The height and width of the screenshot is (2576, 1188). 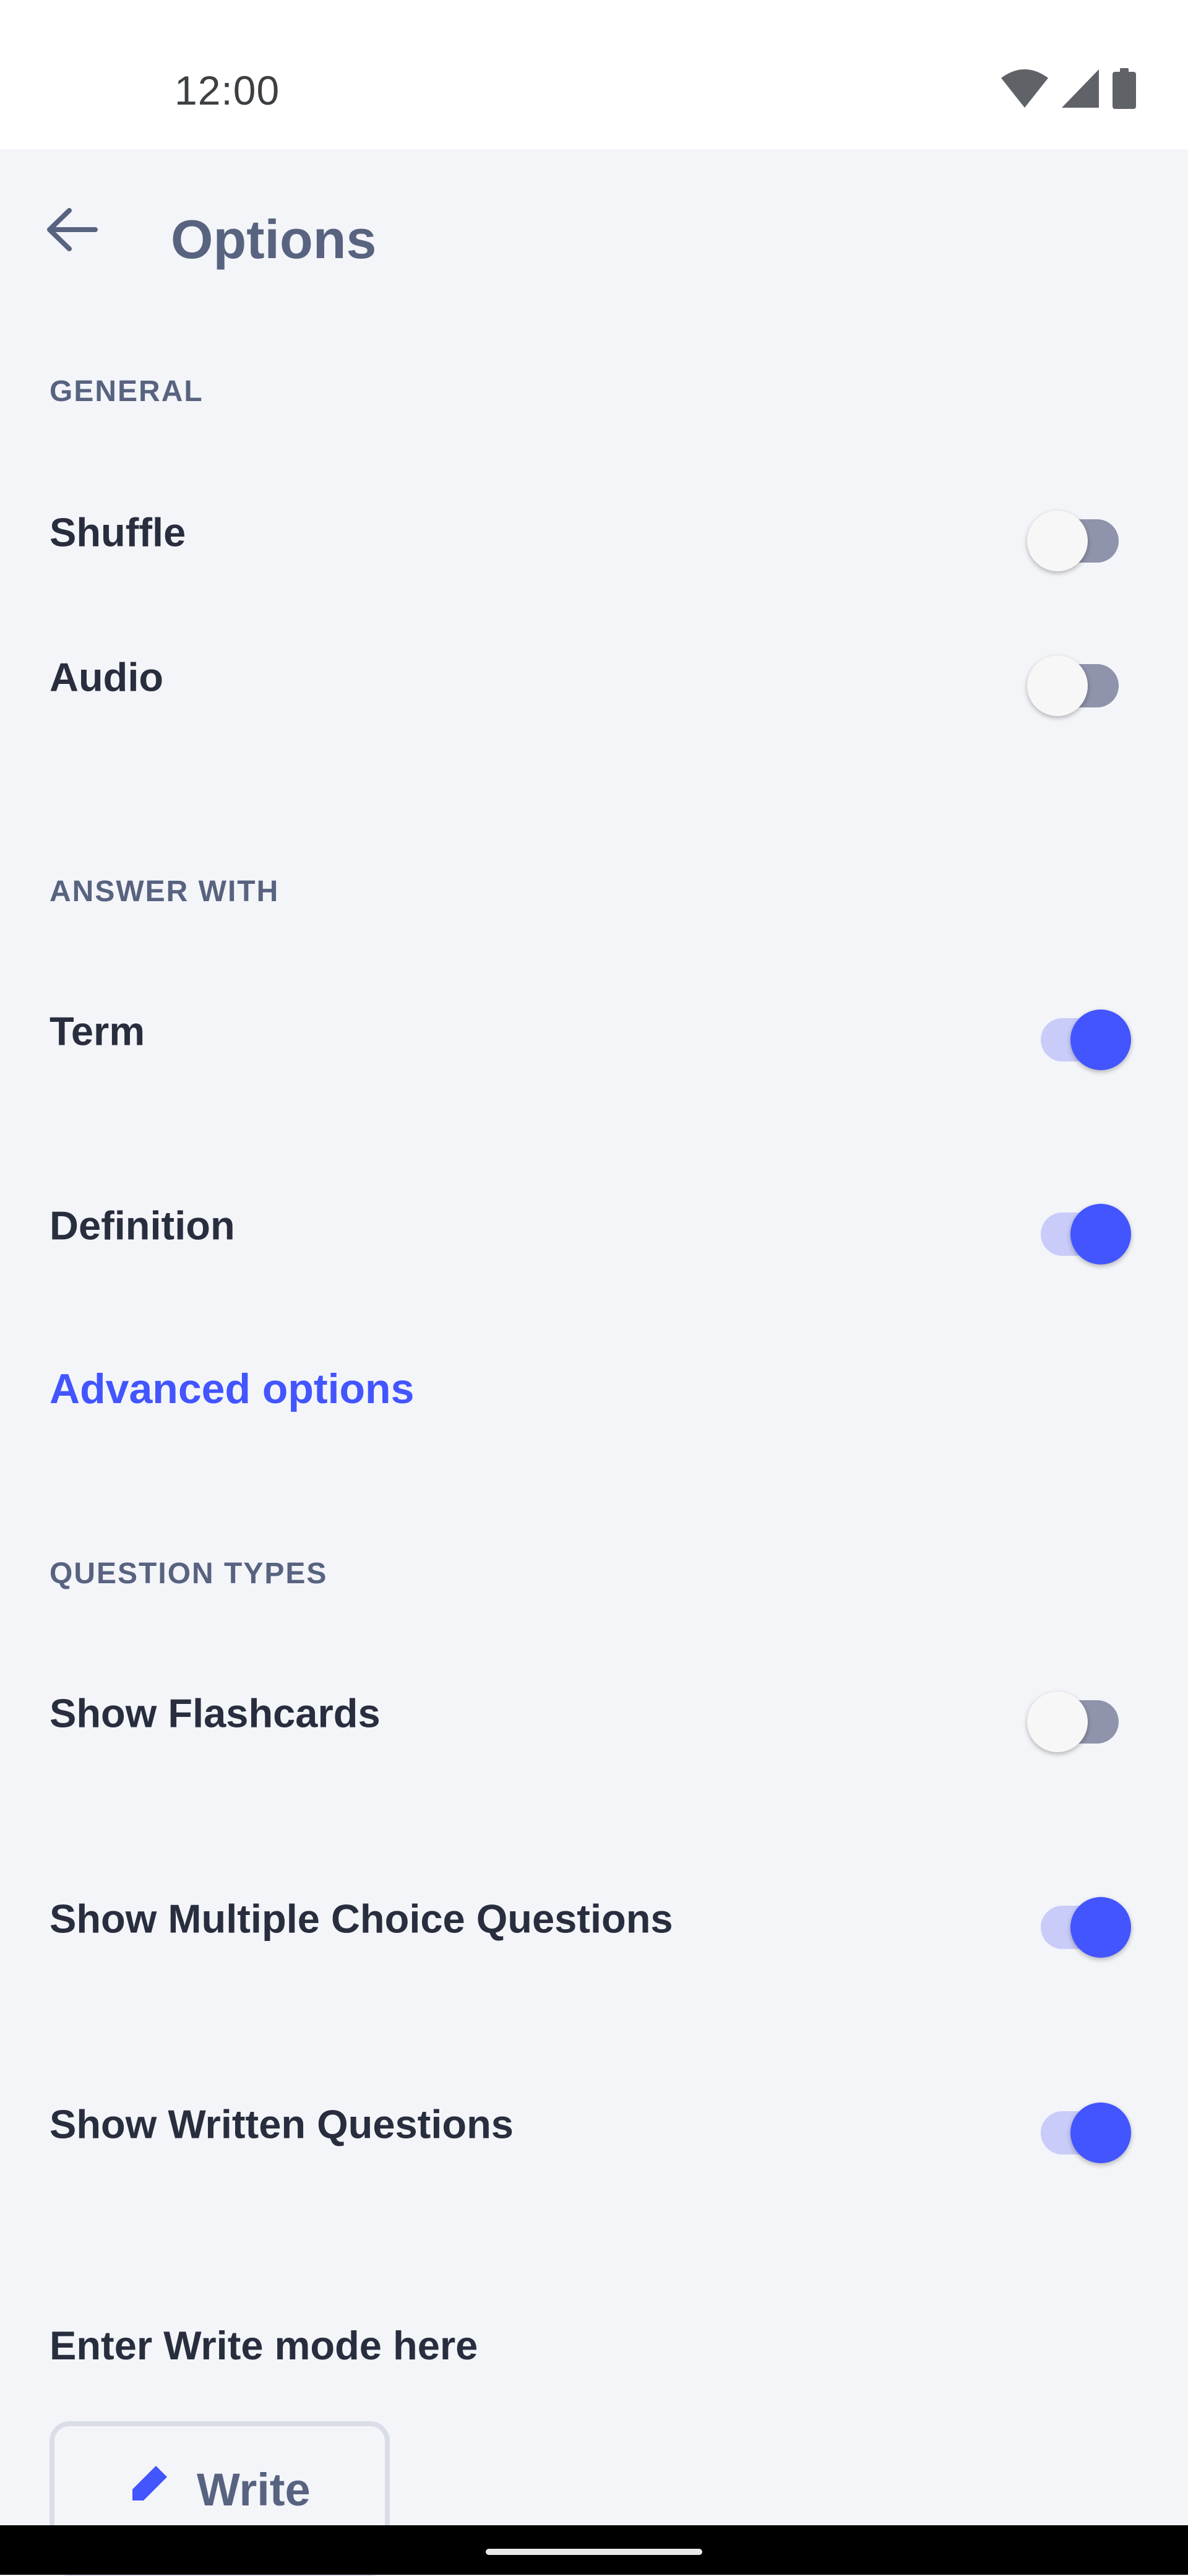 I want to click on setting-row-term: Term, so click(x=594, y=1031).